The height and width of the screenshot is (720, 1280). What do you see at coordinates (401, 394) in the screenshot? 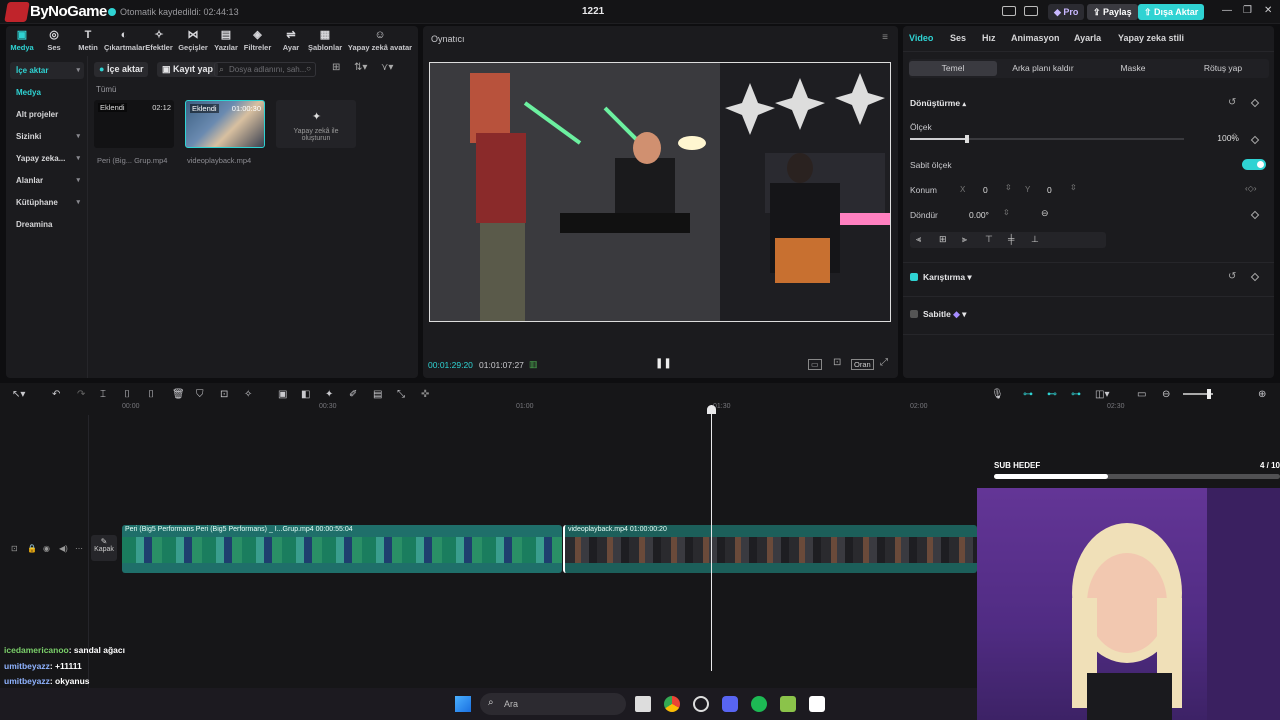
I see `resize-icon: ⤡` at bounding box center [401, 394].